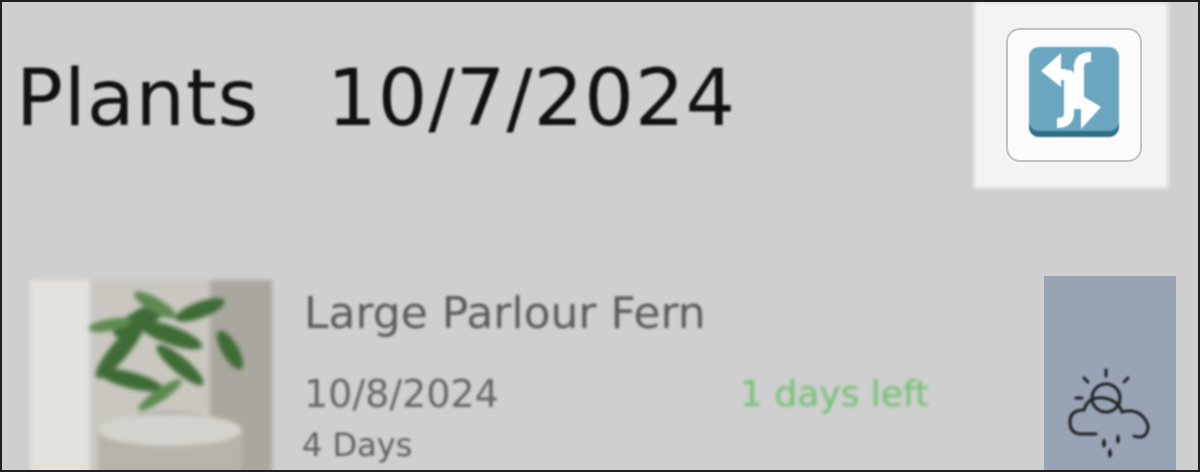  Describe the element at coordinates (151, 375) in the screenshot. I see `plant-photo` at that location.